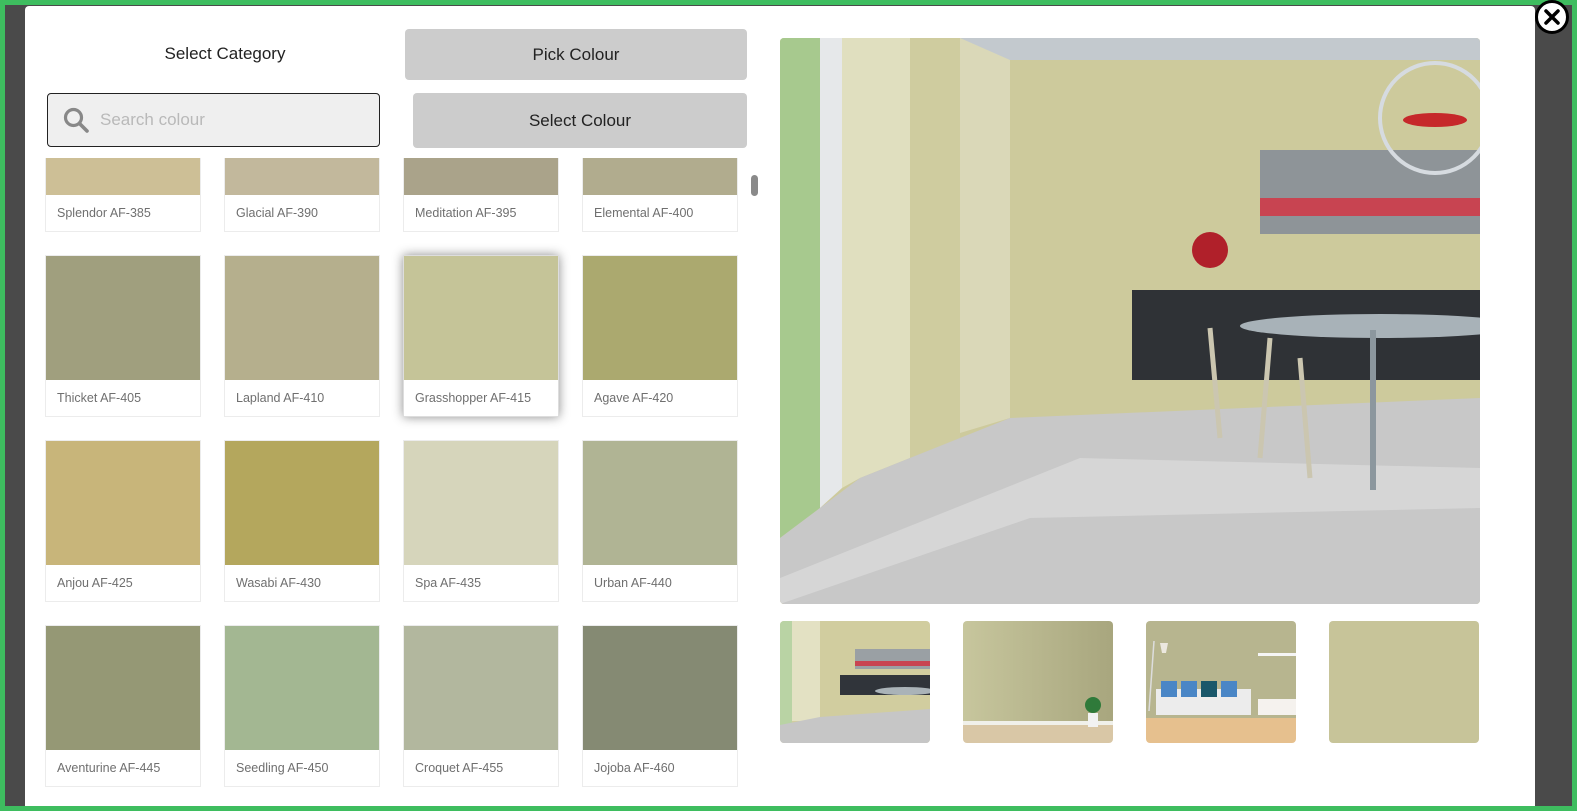  I want to click on thumbnail-plain-colour, so click(1404, 682).